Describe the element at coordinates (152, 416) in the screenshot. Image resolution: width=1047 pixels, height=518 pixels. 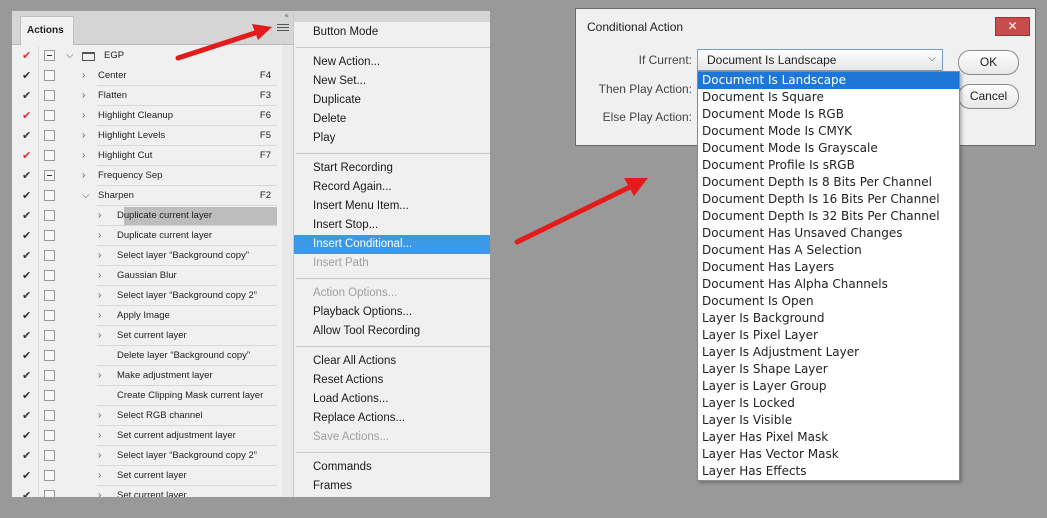
I see `action-row: ✔ › Select RGB channel` at that location.